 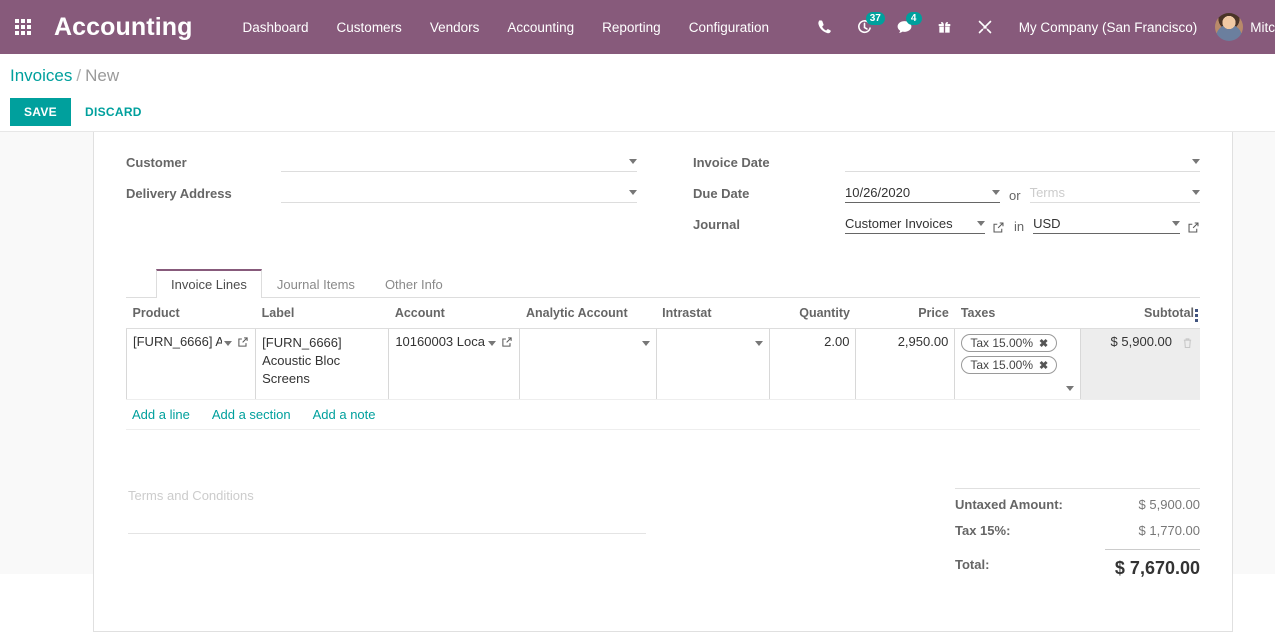 I want to click on menu-item-reporting: Reporting, so click(x=631, y=27).